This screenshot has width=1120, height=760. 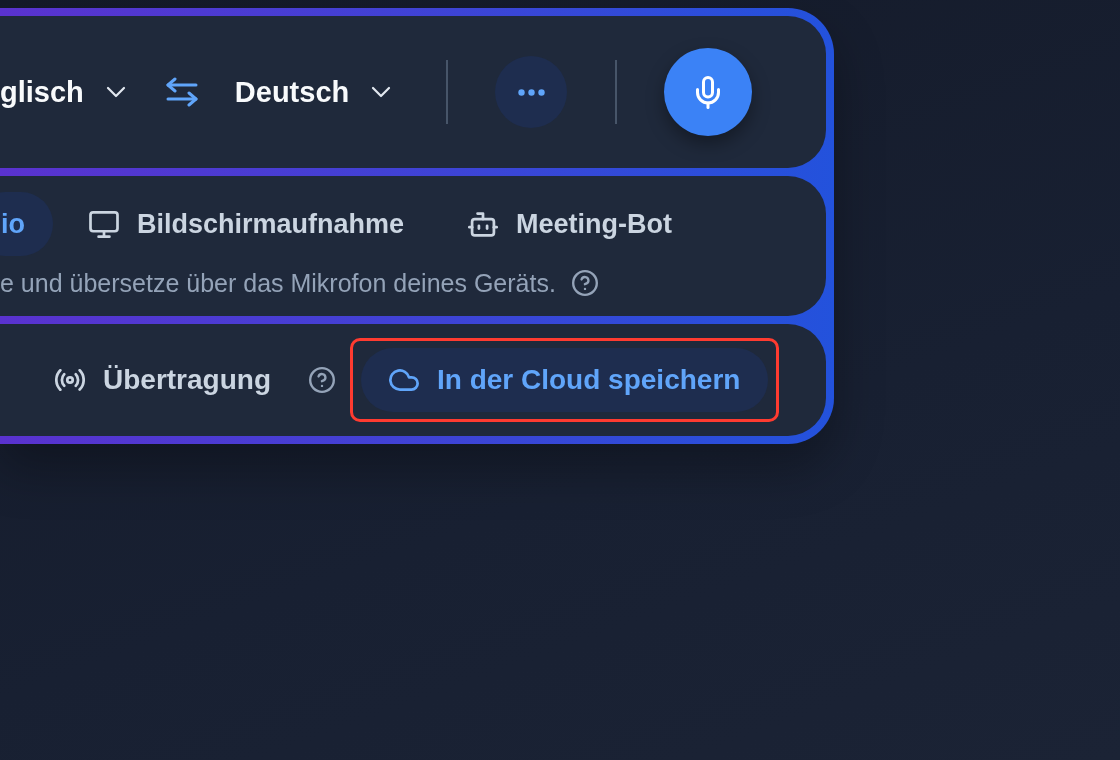 What do you see at coordinates (63, 92) in the screenshot?
I see `language-select: glisch` at bounding box center [63, 92].